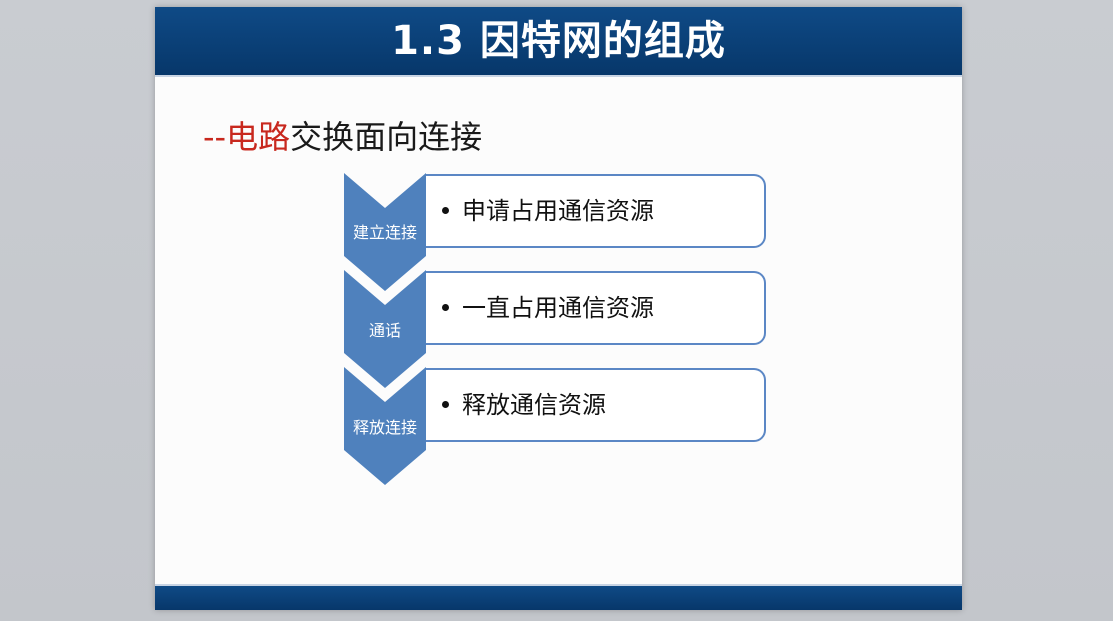 The image size is (1113, 621). What do you see at coordinates (215, 137) in the screenshot?
I see `subtitle-prefix: --` at bounding box center [215, 137].